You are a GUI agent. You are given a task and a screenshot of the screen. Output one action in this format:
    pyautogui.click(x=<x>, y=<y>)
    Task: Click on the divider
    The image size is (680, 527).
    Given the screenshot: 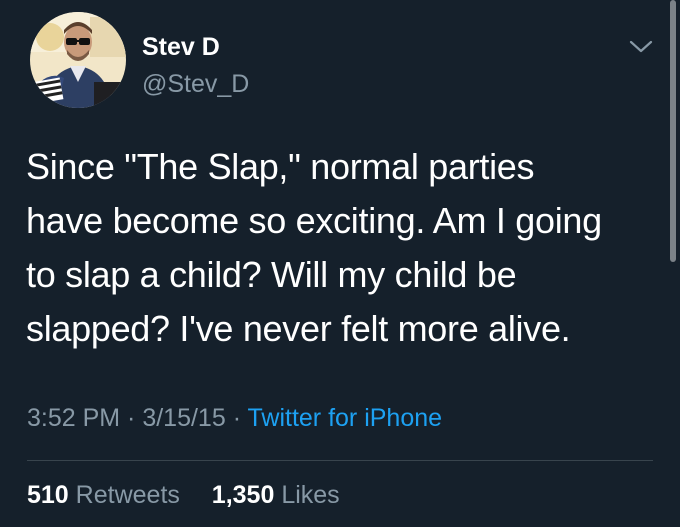 What is the action you would take?
    pyautogui.click(x=340, y=460)
    